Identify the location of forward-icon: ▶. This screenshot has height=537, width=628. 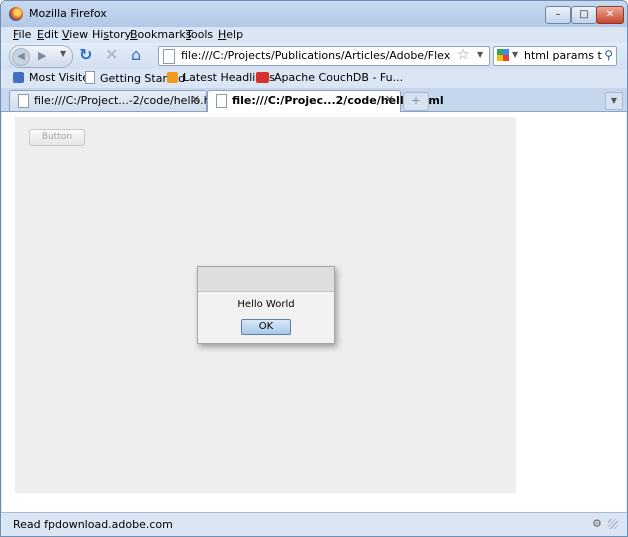
(42, 55).